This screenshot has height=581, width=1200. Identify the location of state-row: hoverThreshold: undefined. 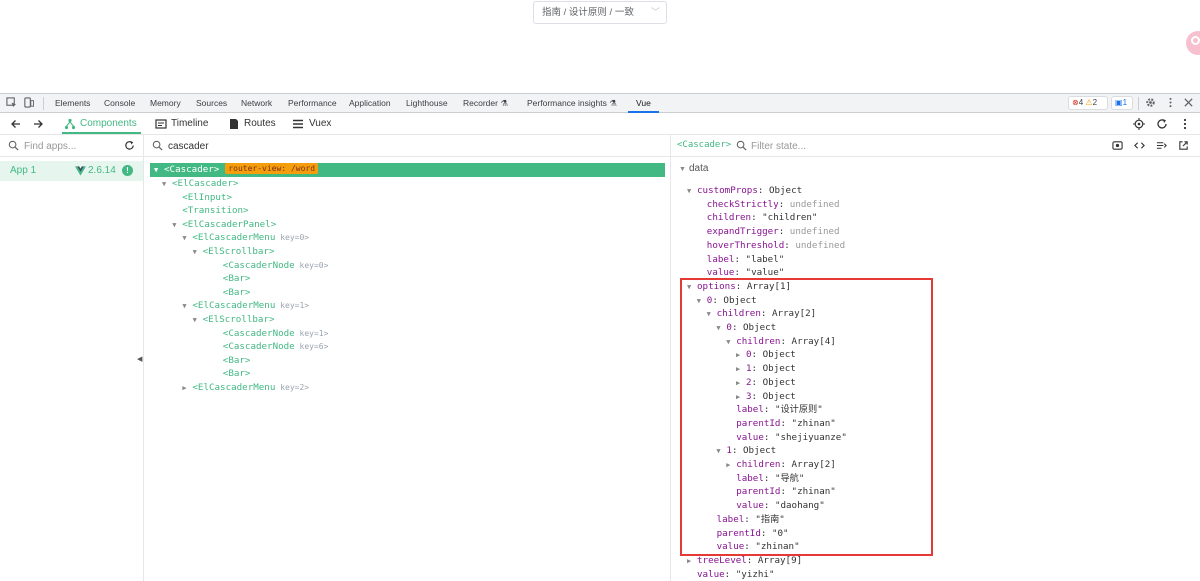
(776, 246).